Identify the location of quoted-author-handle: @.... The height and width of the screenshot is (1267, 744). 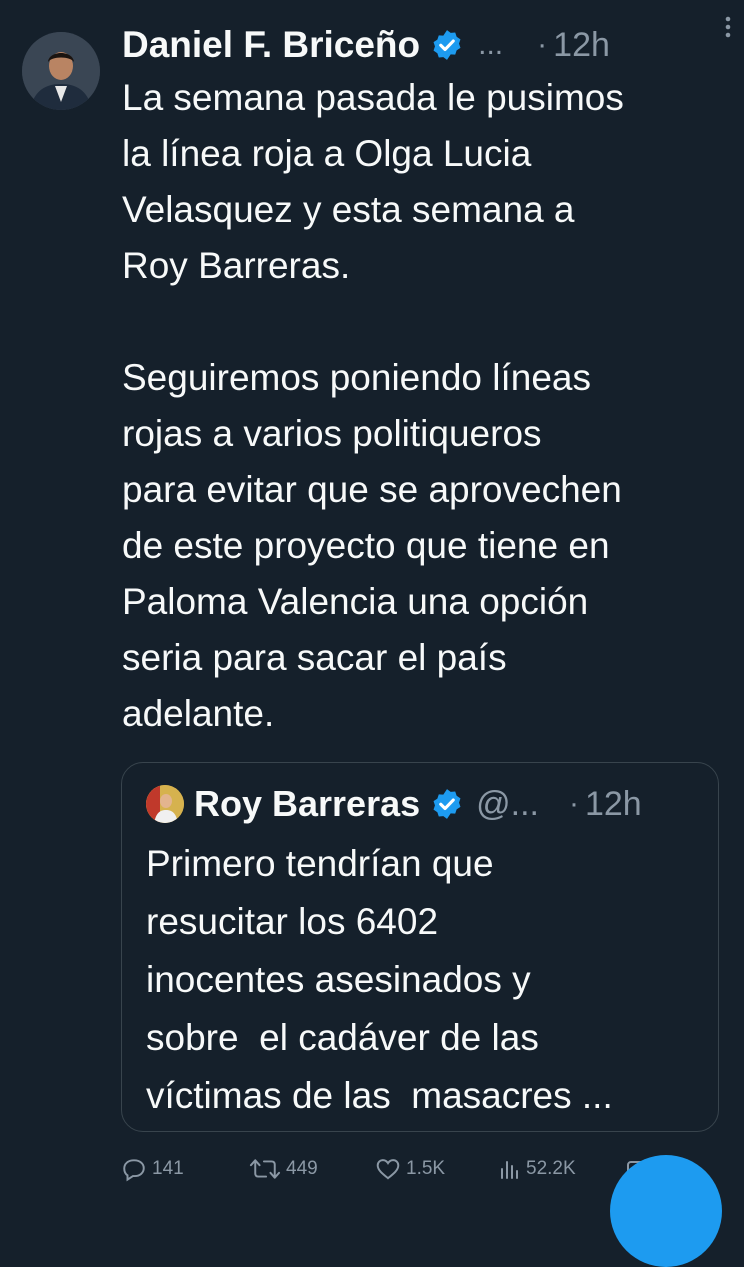
(507, 804).